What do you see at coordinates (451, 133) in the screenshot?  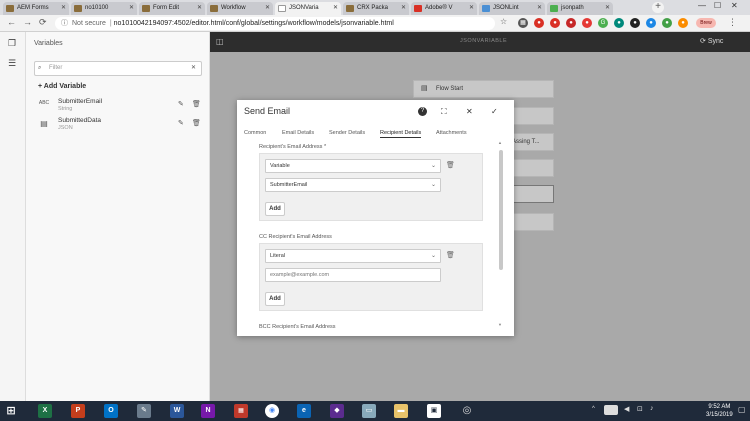 I see `tab-attachments: Attachments` at bounding box center [451, 133].